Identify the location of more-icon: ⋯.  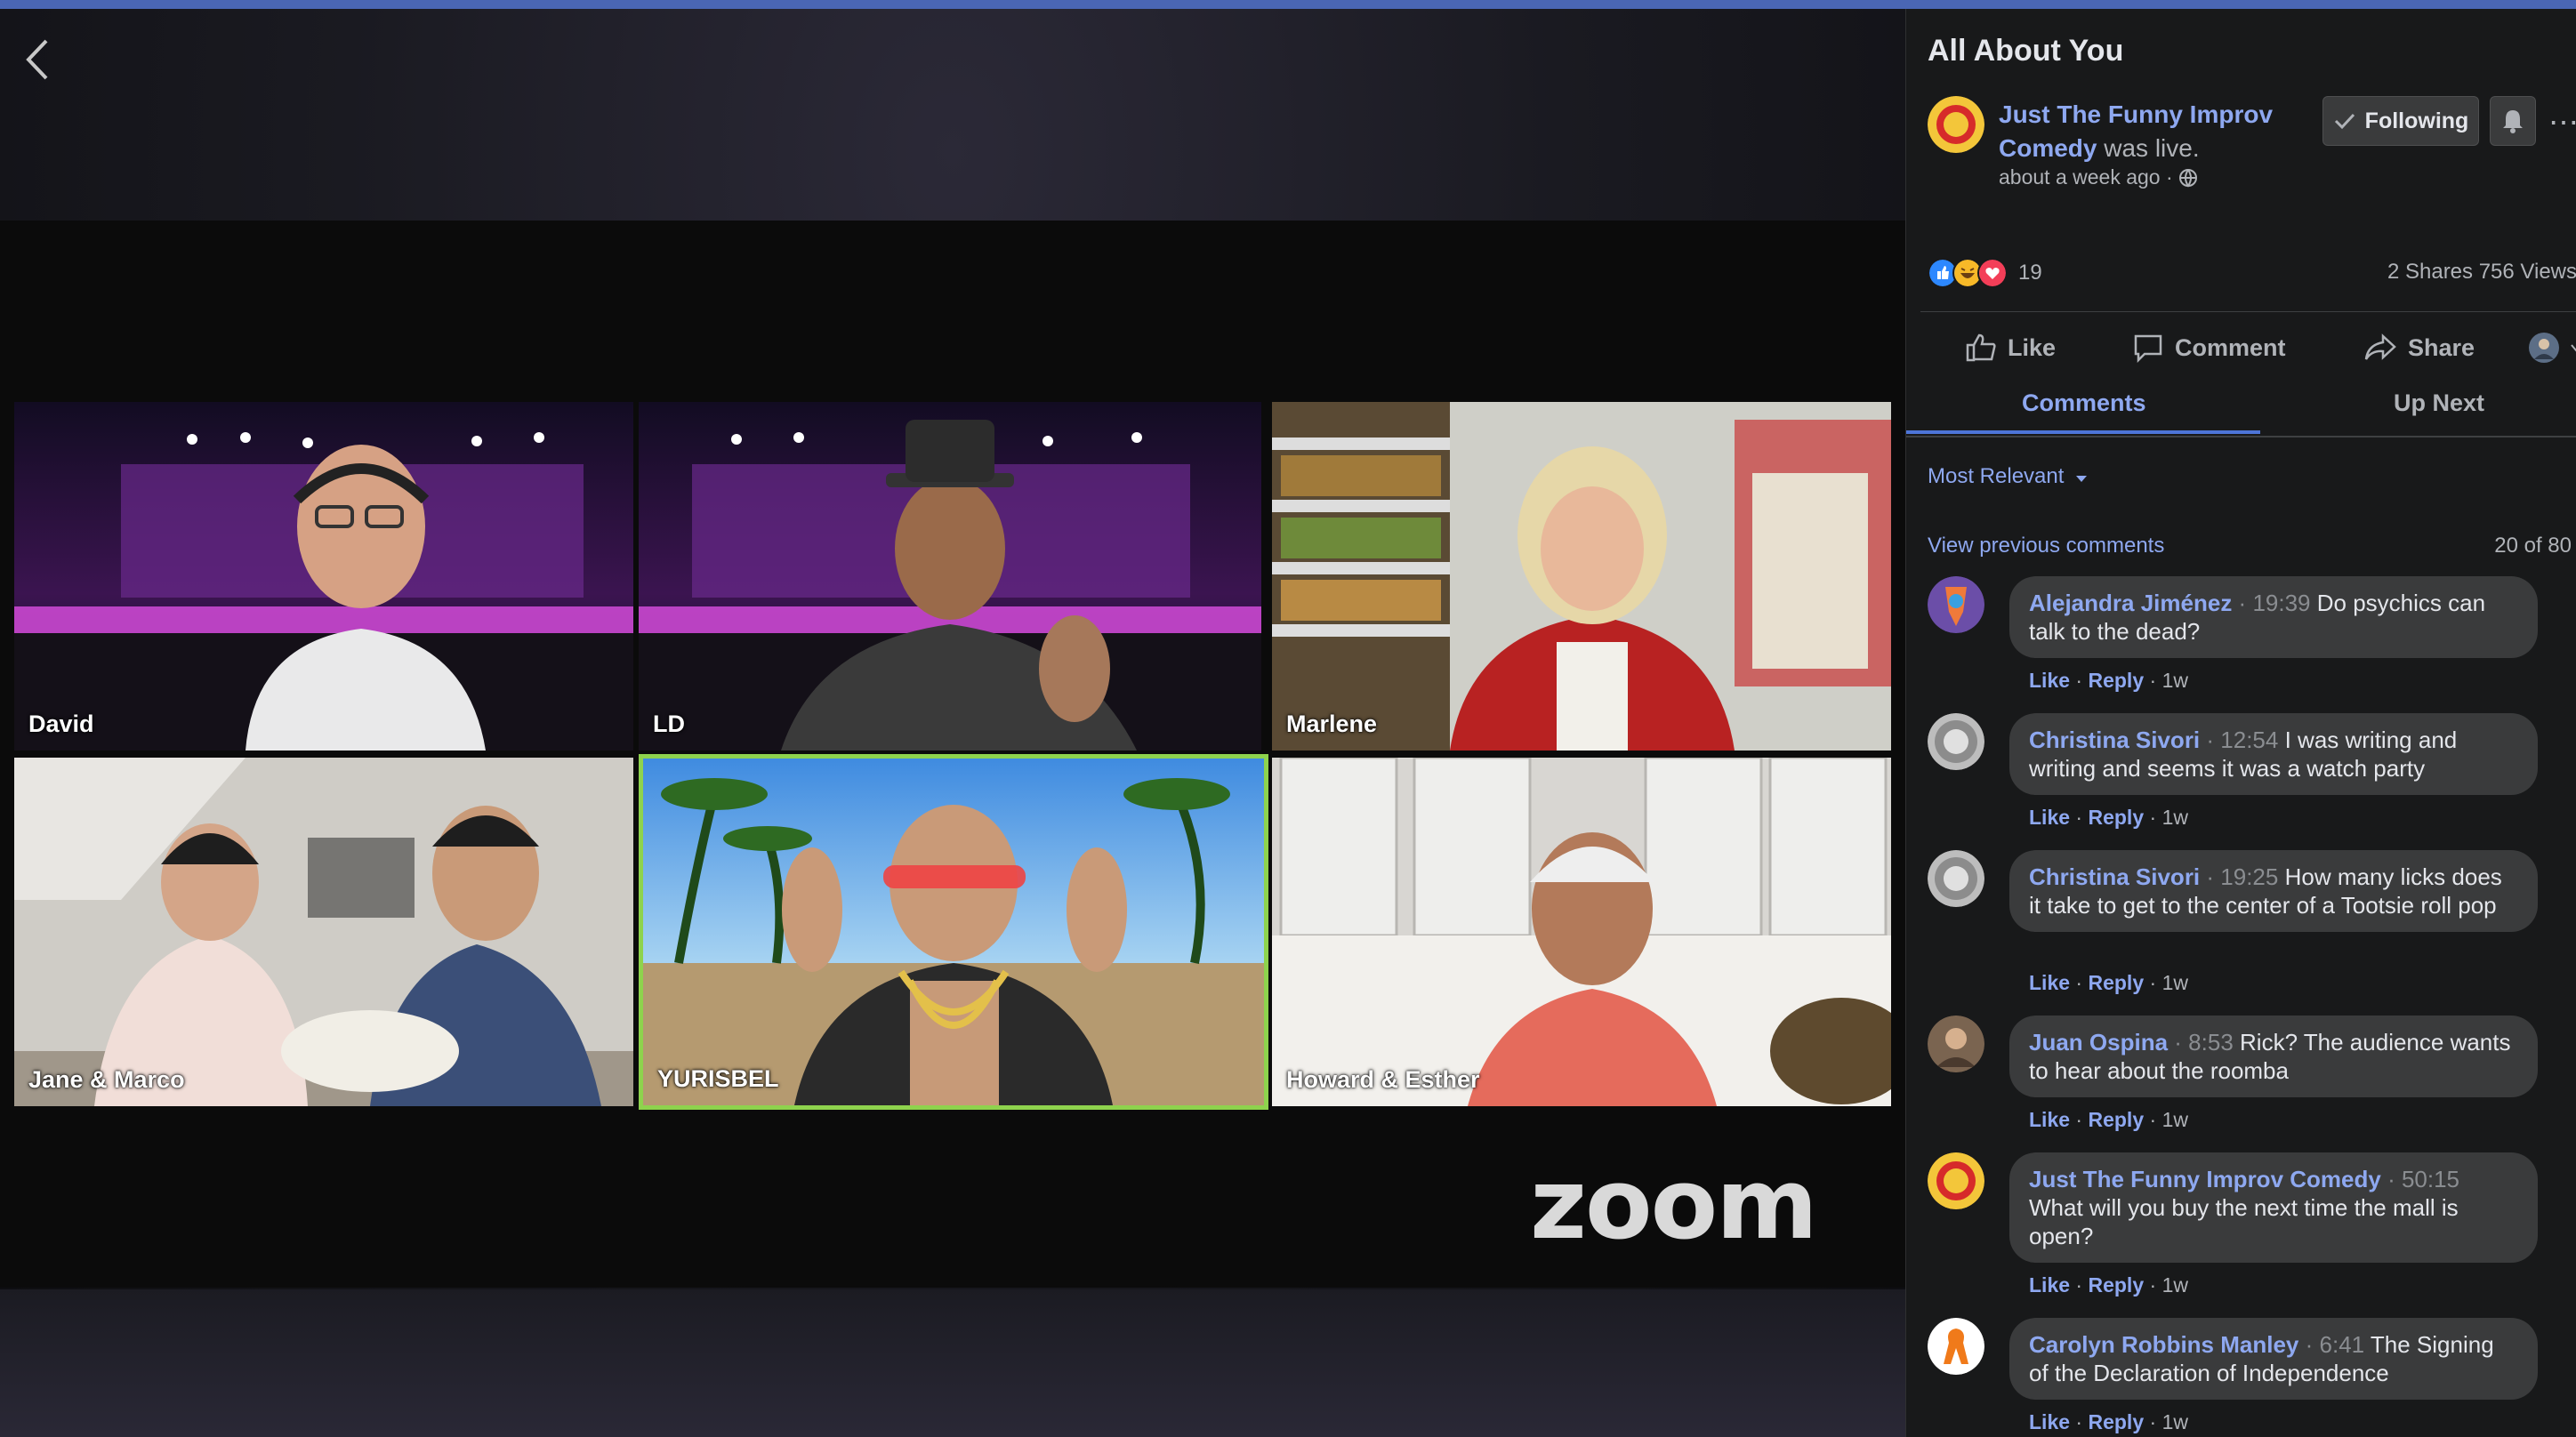
(2562, 122).